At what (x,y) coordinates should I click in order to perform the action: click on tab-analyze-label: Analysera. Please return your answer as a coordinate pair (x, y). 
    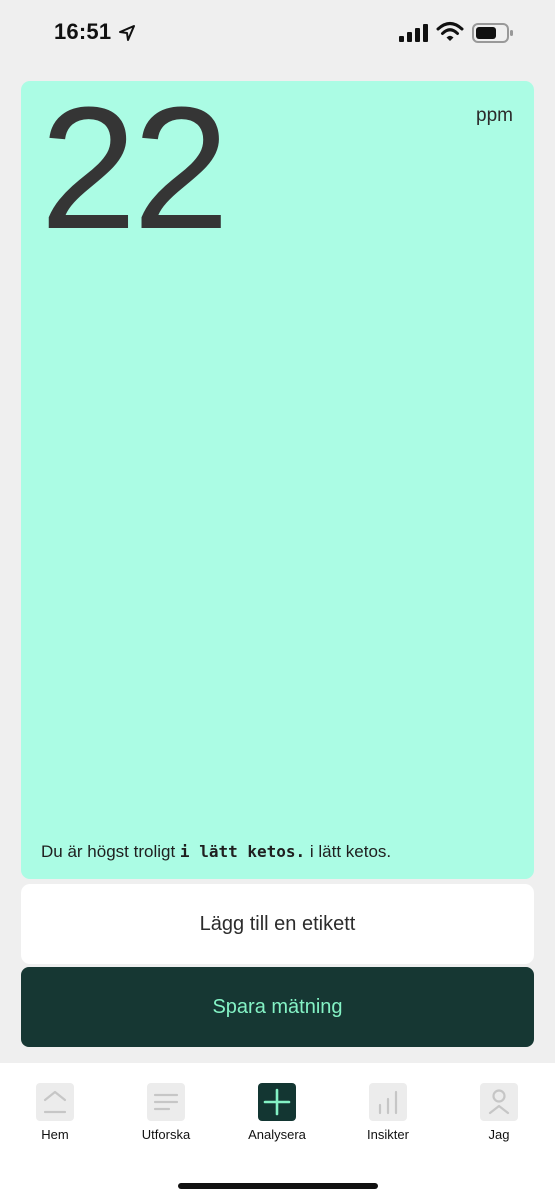
    Looking at the image, I should click on (277, 1134).